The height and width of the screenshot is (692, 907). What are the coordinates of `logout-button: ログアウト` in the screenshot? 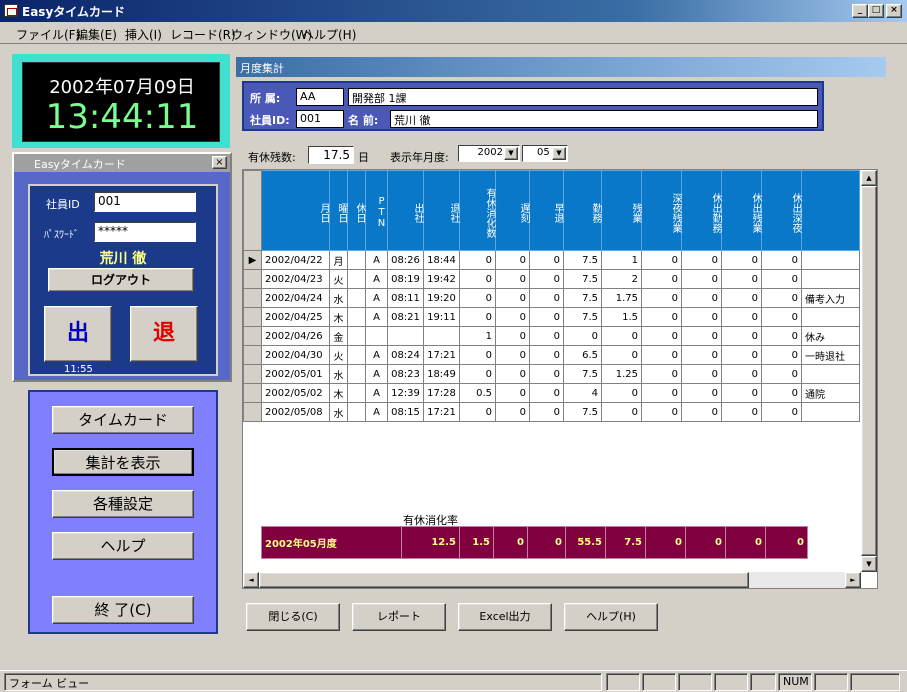 It's located at (121, 280).